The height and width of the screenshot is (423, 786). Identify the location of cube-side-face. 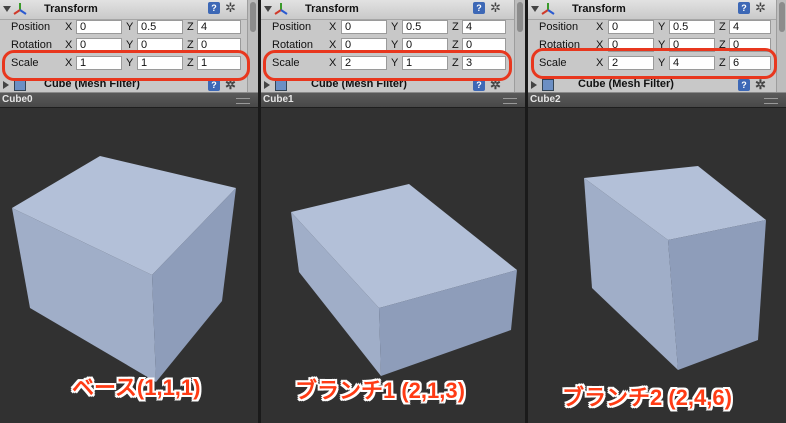
(717, 295).